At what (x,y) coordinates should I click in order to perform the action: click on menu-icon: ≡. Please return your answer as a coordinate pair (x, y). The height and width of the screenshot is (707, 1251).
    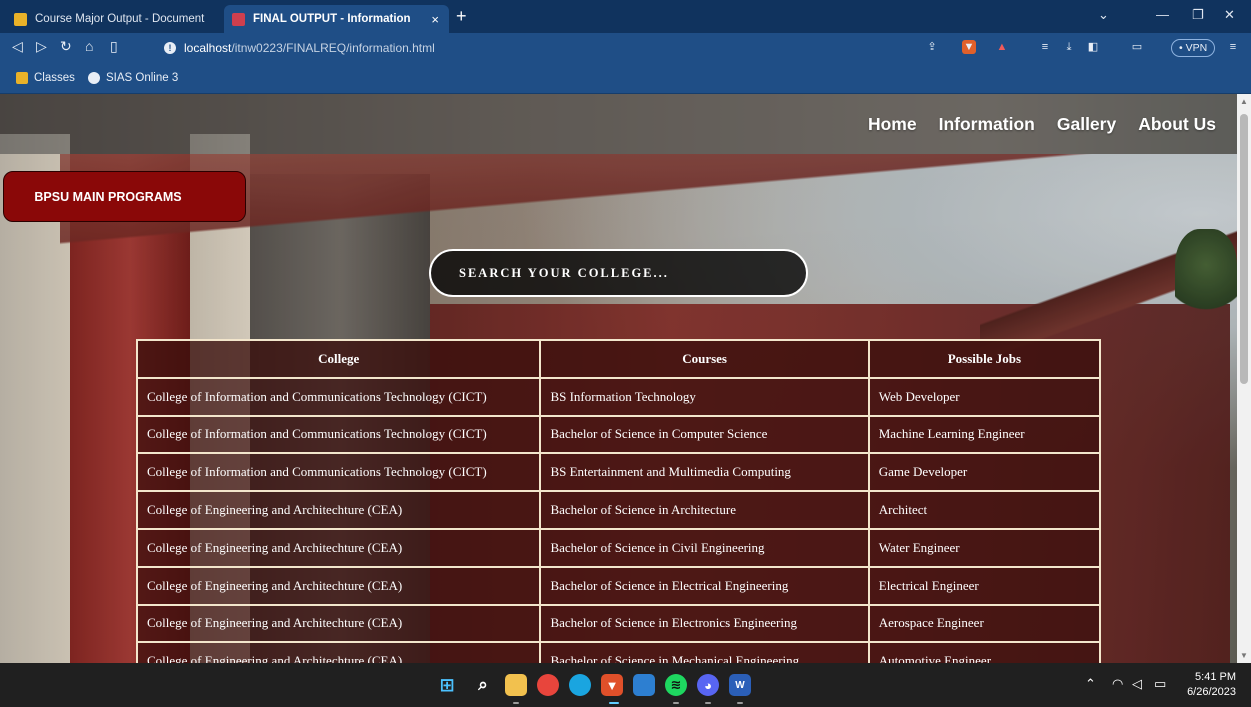
    Looking at the image, I should click on (1233, 47).